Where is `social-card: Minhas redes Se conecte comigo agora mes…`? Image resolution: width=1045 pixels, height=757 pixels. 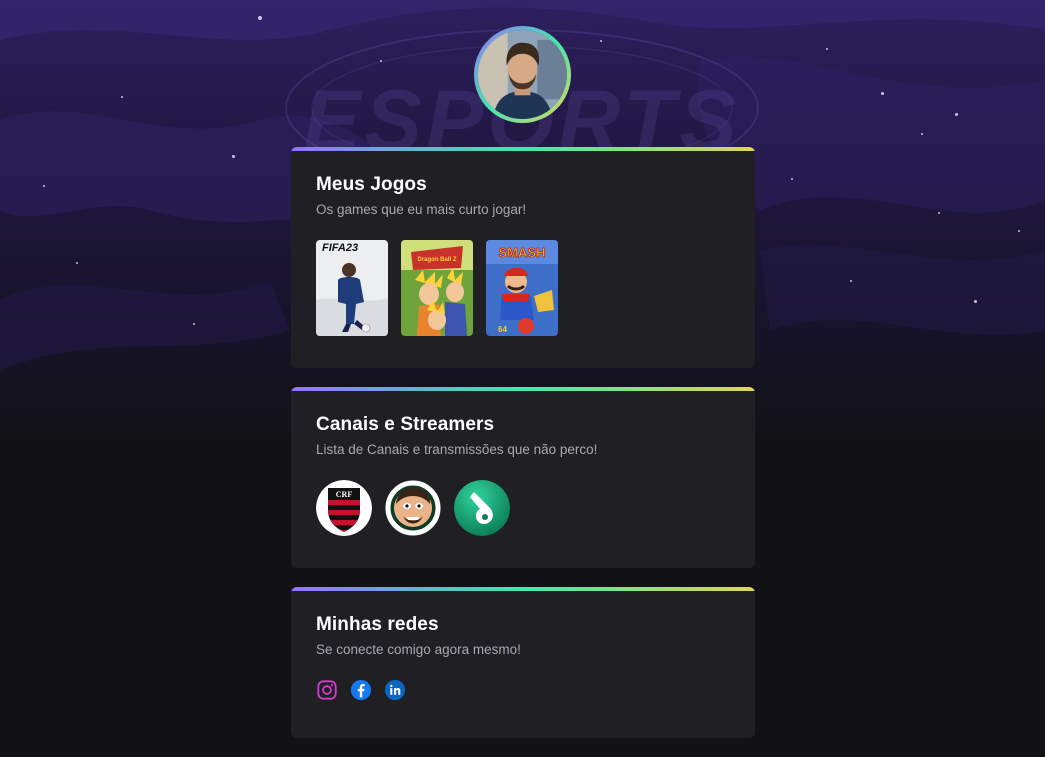 social-card: Minhas redes Se conecte comigo agora mes… is located at coordinates (523, 662).